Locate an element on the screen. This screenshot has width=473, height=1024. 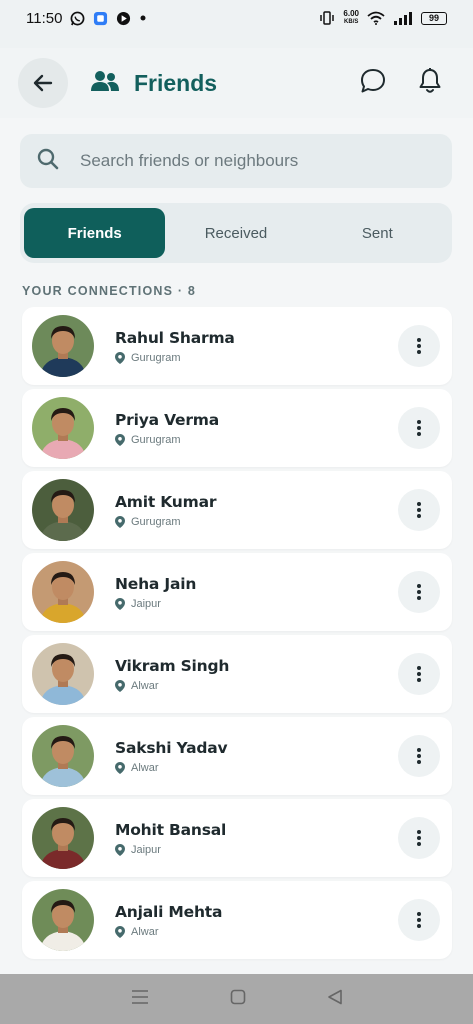
friend-info: Sakshi Yadav Alwar is located at coordinates (171, 756).